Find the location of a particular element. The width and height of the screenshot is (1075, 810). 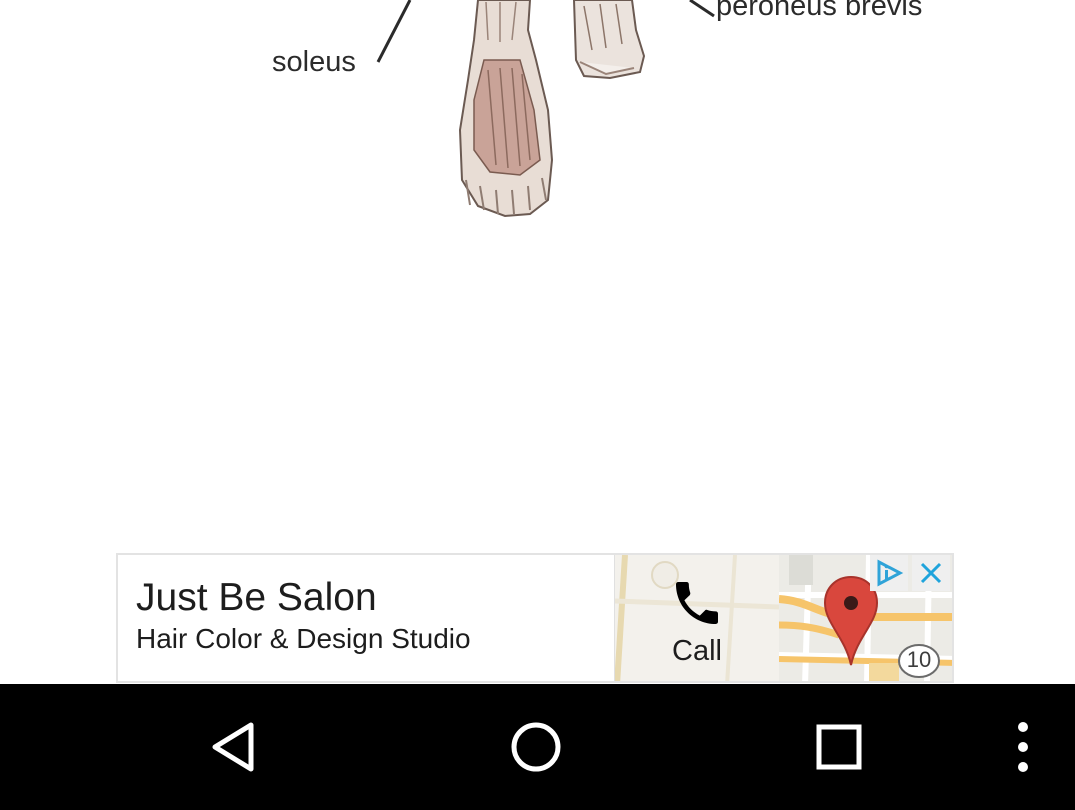

ad-call-button: Call is located at coordinates (696, 618).